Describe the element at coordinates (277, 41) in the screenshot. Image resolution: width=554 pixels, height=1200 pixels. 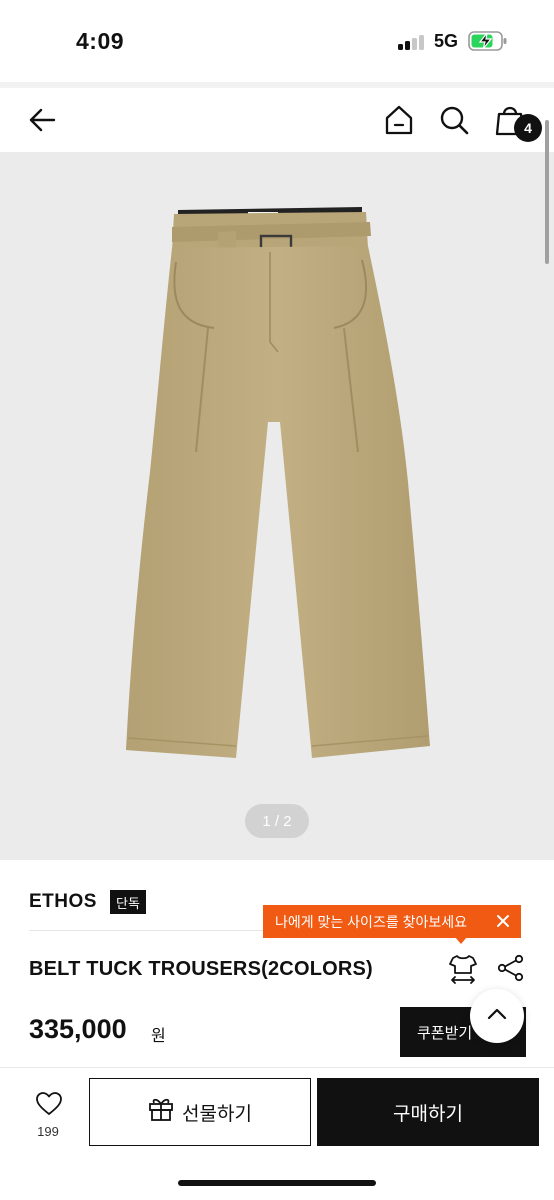
I see `status-bar: 4:09 5G` at that location.